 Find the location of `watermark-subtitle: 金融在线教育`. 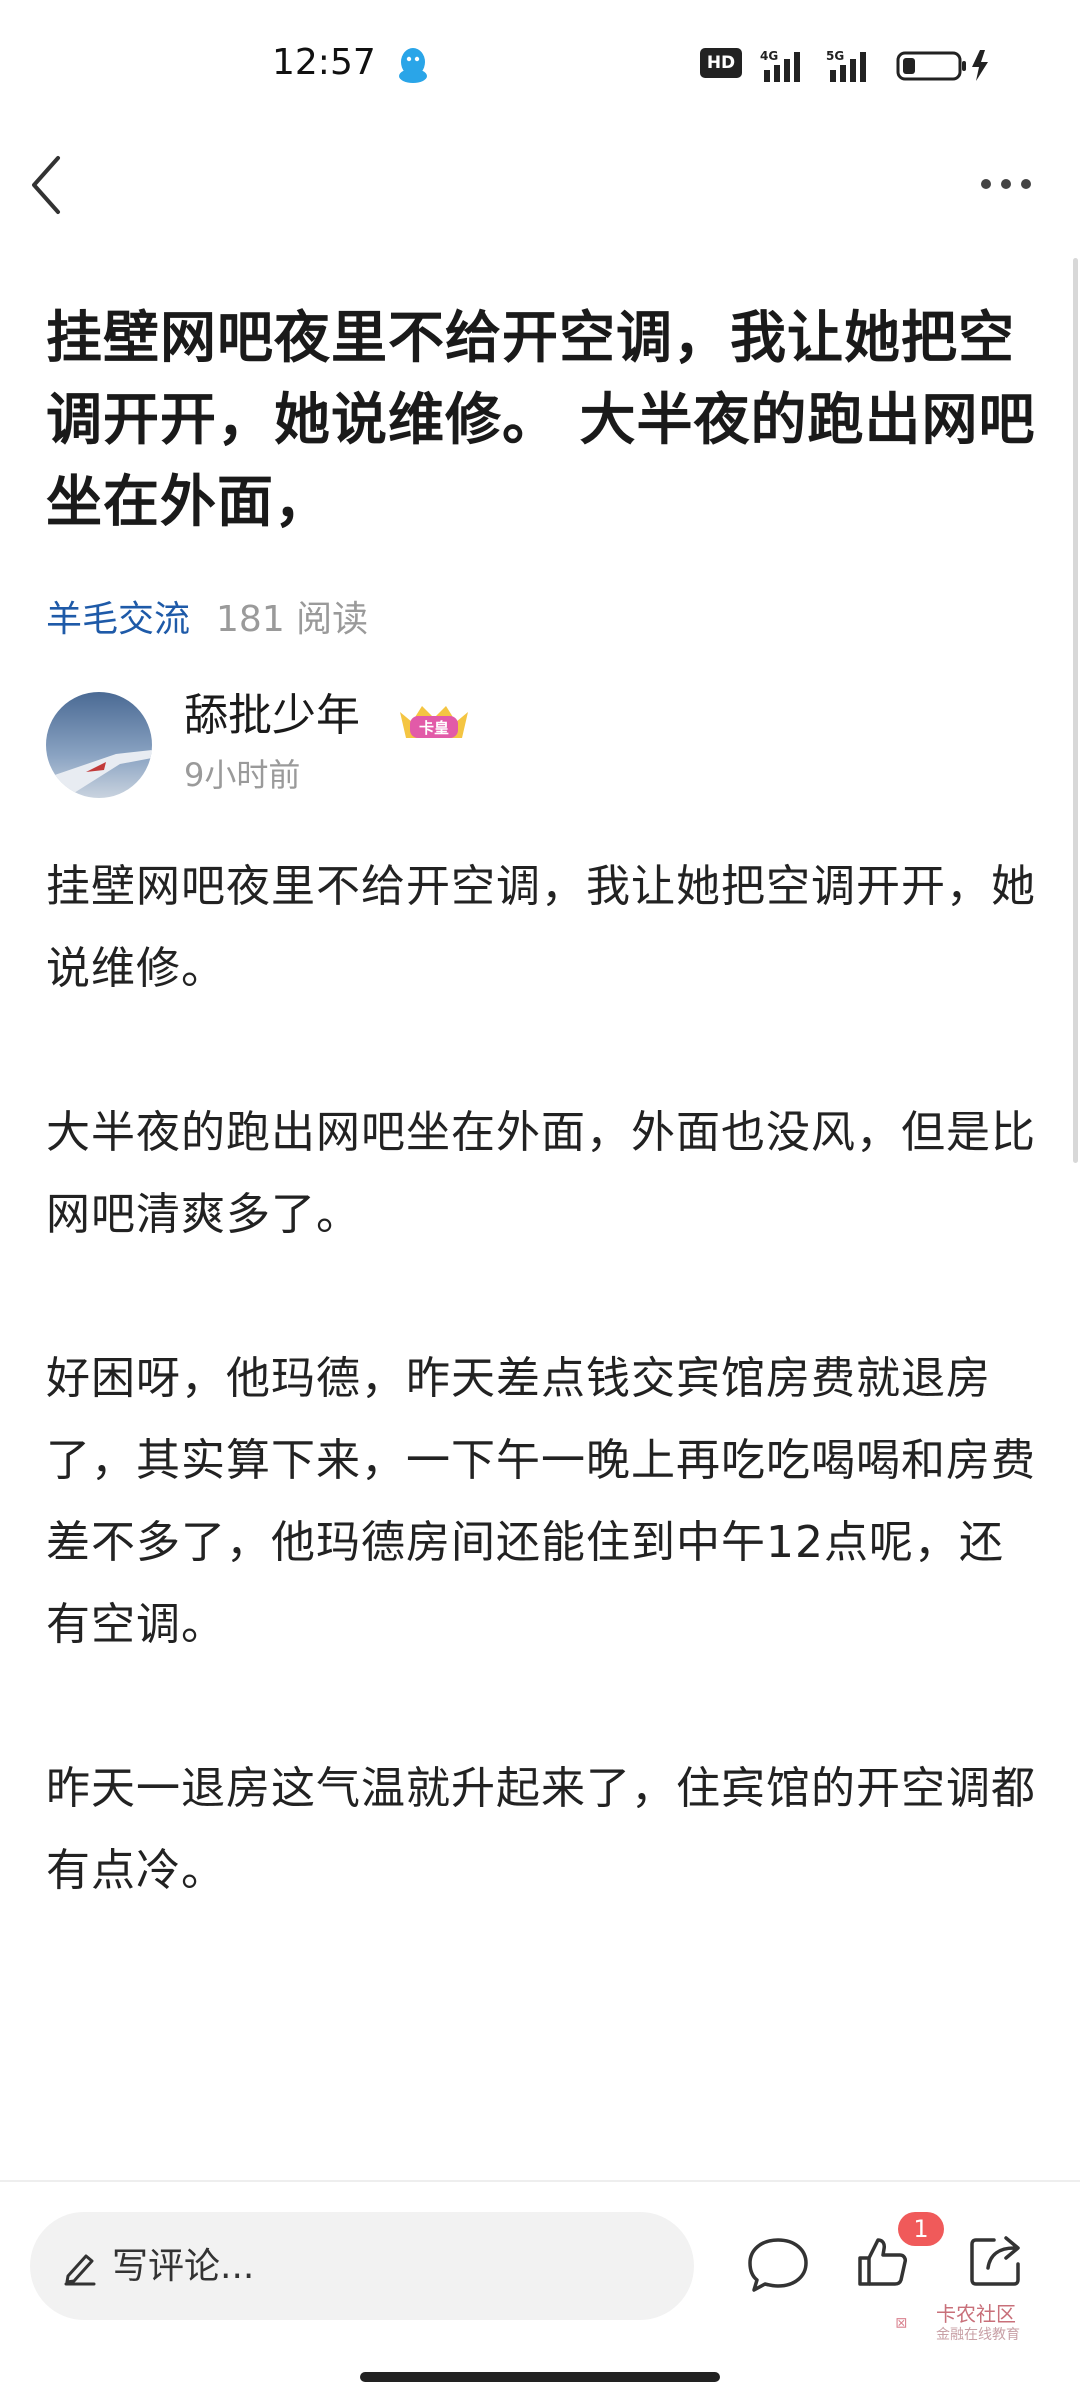

watermark-subtitle: 金融在线教育 is located at coordinates (978, 2335).